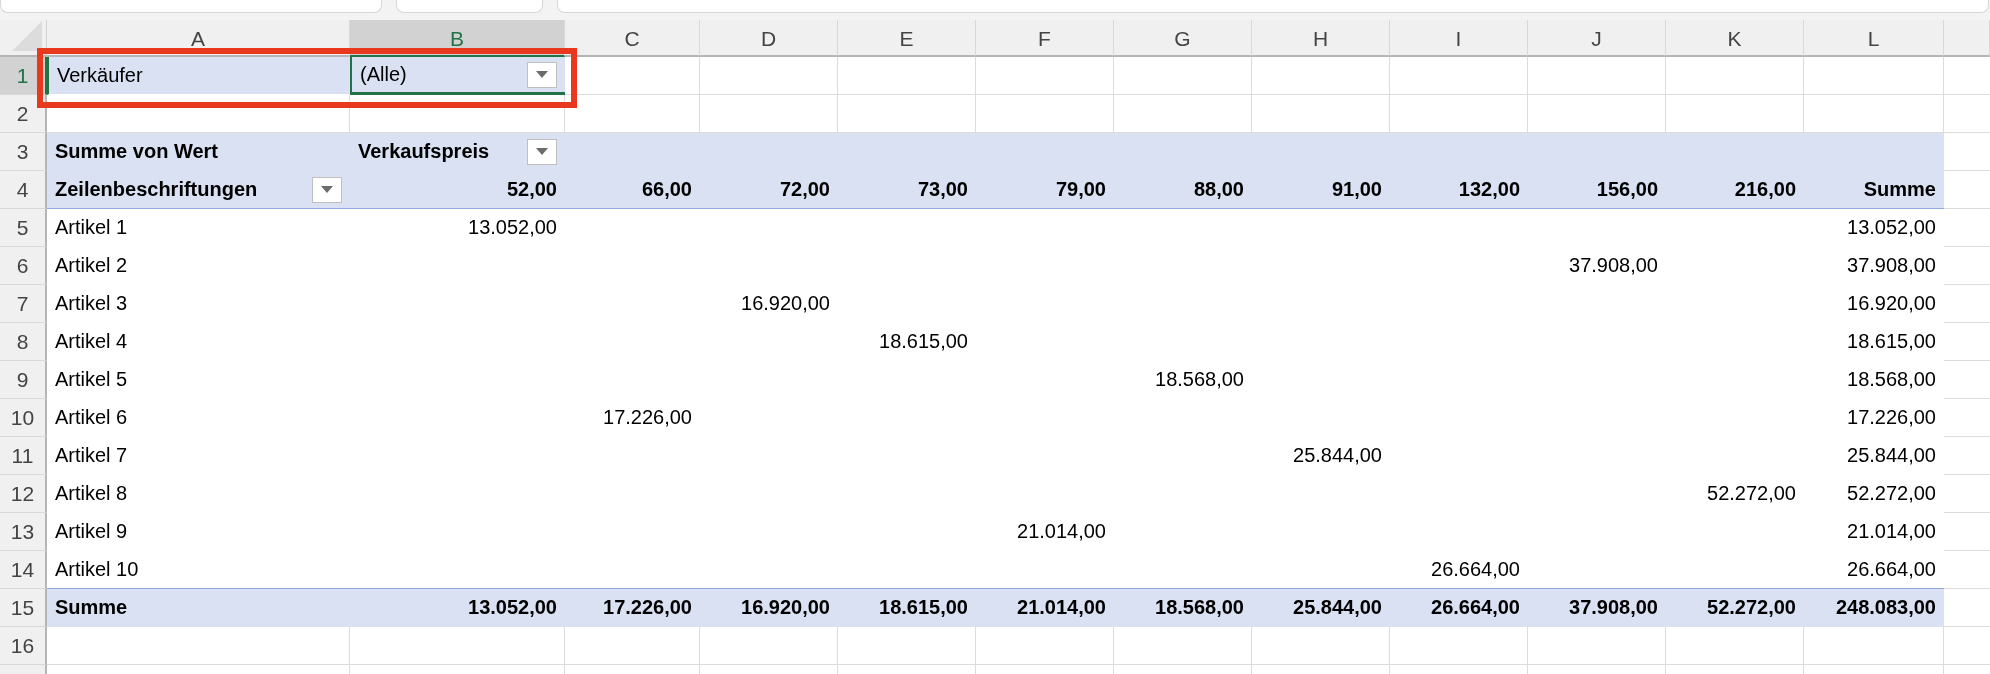 The image size is (1990, 674). Describe the element at coordinates (1489, 189) in the screenshot. I see `column-label: 132,00` at that location.